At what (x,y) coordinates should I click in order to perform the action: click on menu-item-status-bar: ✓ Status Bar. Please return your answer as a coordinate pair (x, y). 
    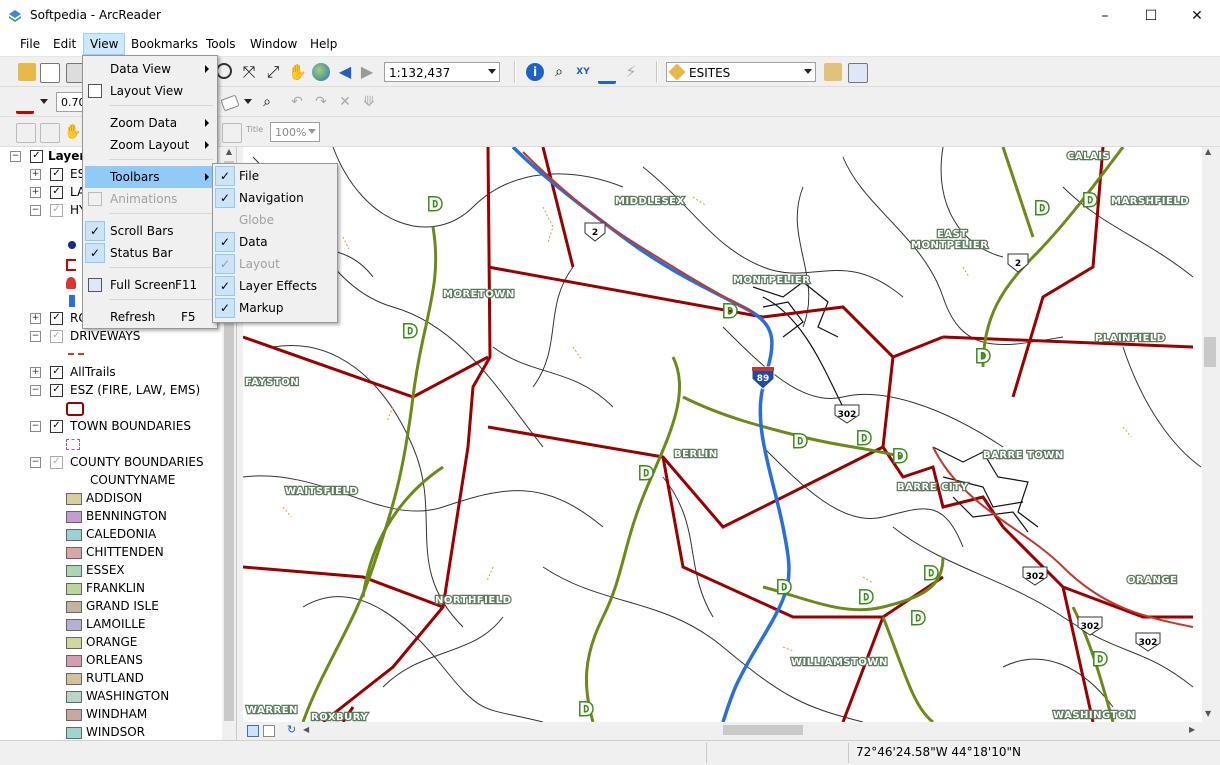
    Looking at the image, I should click on (150, 253).